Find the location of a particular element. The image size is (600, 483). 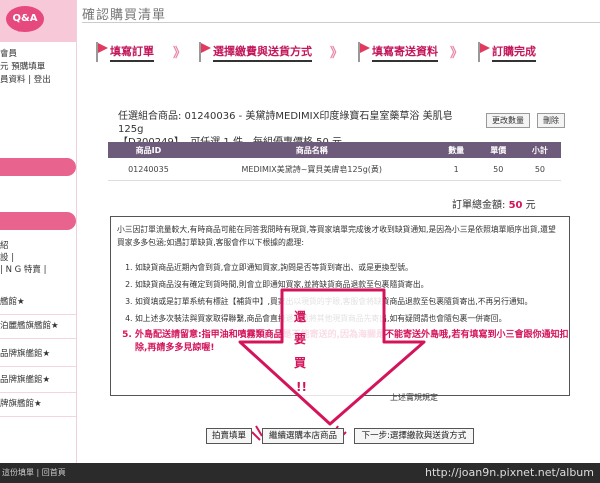

cell-quantity: 1 is located at coordinates (456, 169).